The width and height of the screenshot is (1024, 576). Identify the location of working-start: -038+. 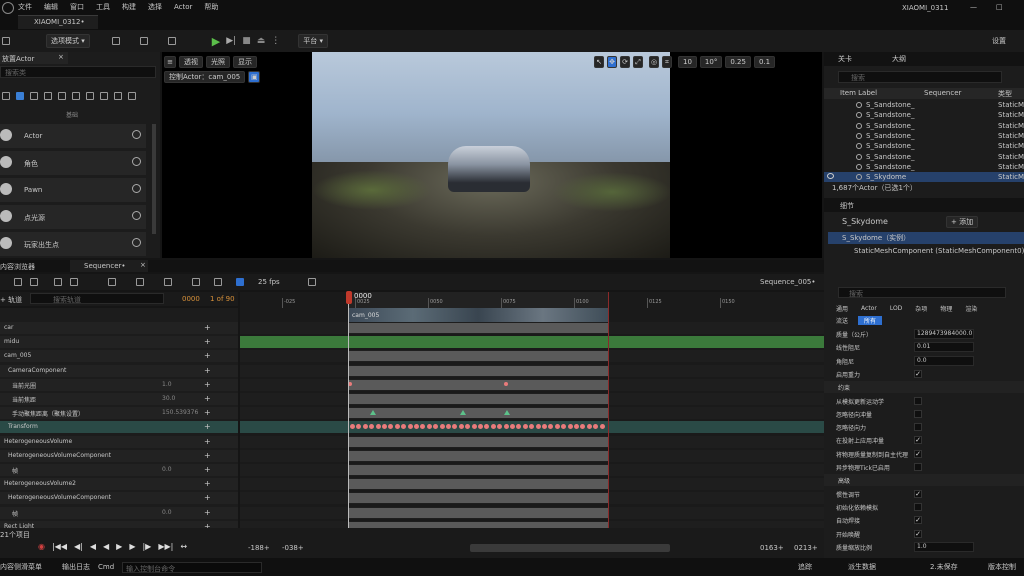
(293, 548).